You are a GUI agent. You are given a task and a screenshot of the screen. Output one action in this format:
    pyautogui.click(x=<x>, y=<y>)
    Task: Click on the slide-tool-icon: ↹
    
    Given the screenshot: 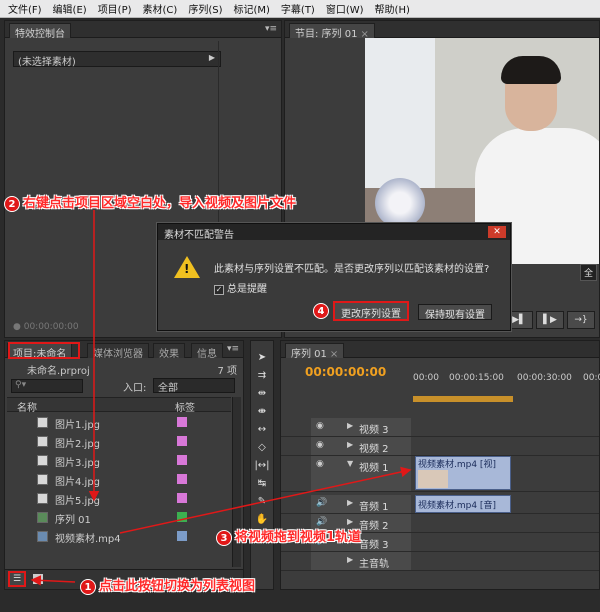 What is the action you would take?
    pyautogui.click(x=262, y=484)
    